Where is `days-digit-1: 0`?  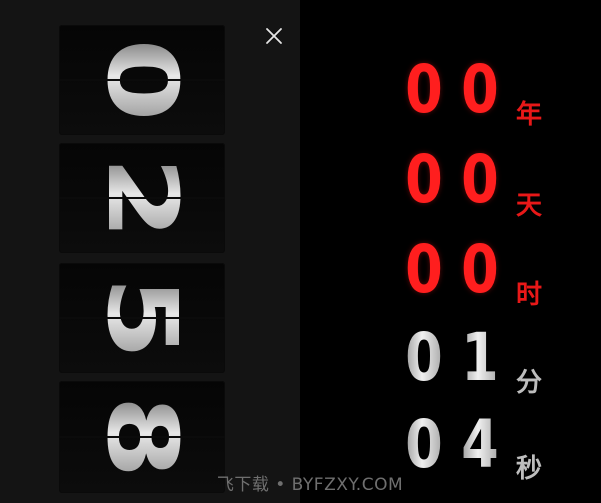
days-digit-1: 0 is located at coordinates (424, 179).